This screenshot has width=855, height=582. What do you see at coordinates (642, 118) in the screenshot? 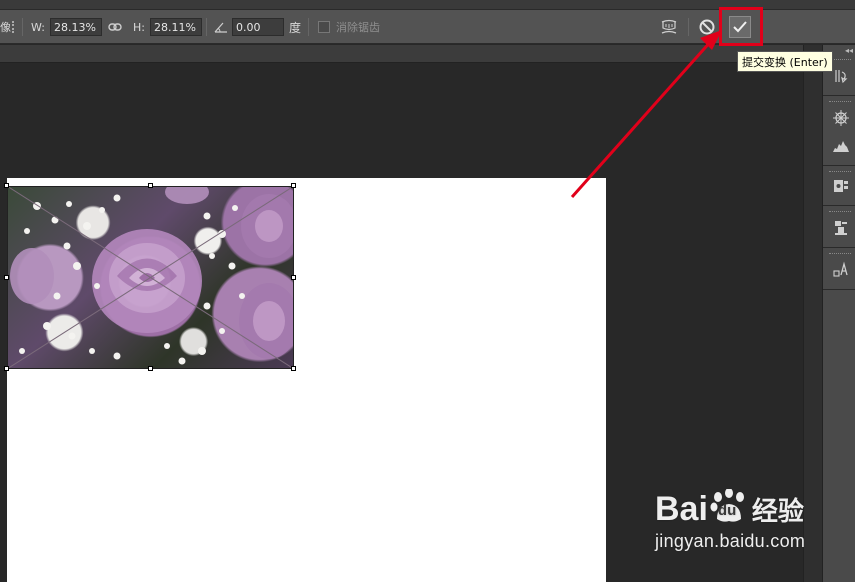
I see `arrow-shaft` at bounding box center [642, 118].